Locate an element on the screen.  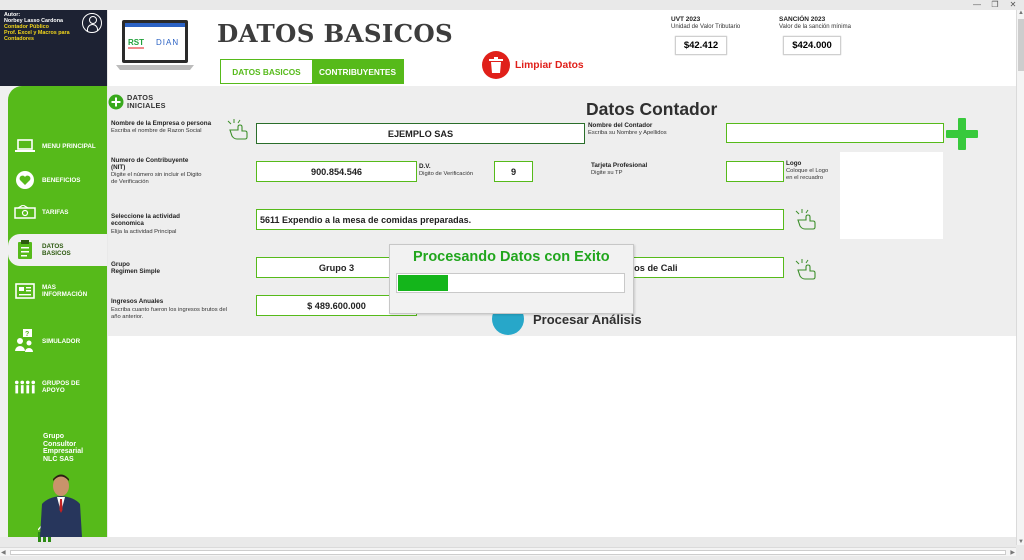
uvt-title: UVT 2023 is located at coordinates (686, 19).